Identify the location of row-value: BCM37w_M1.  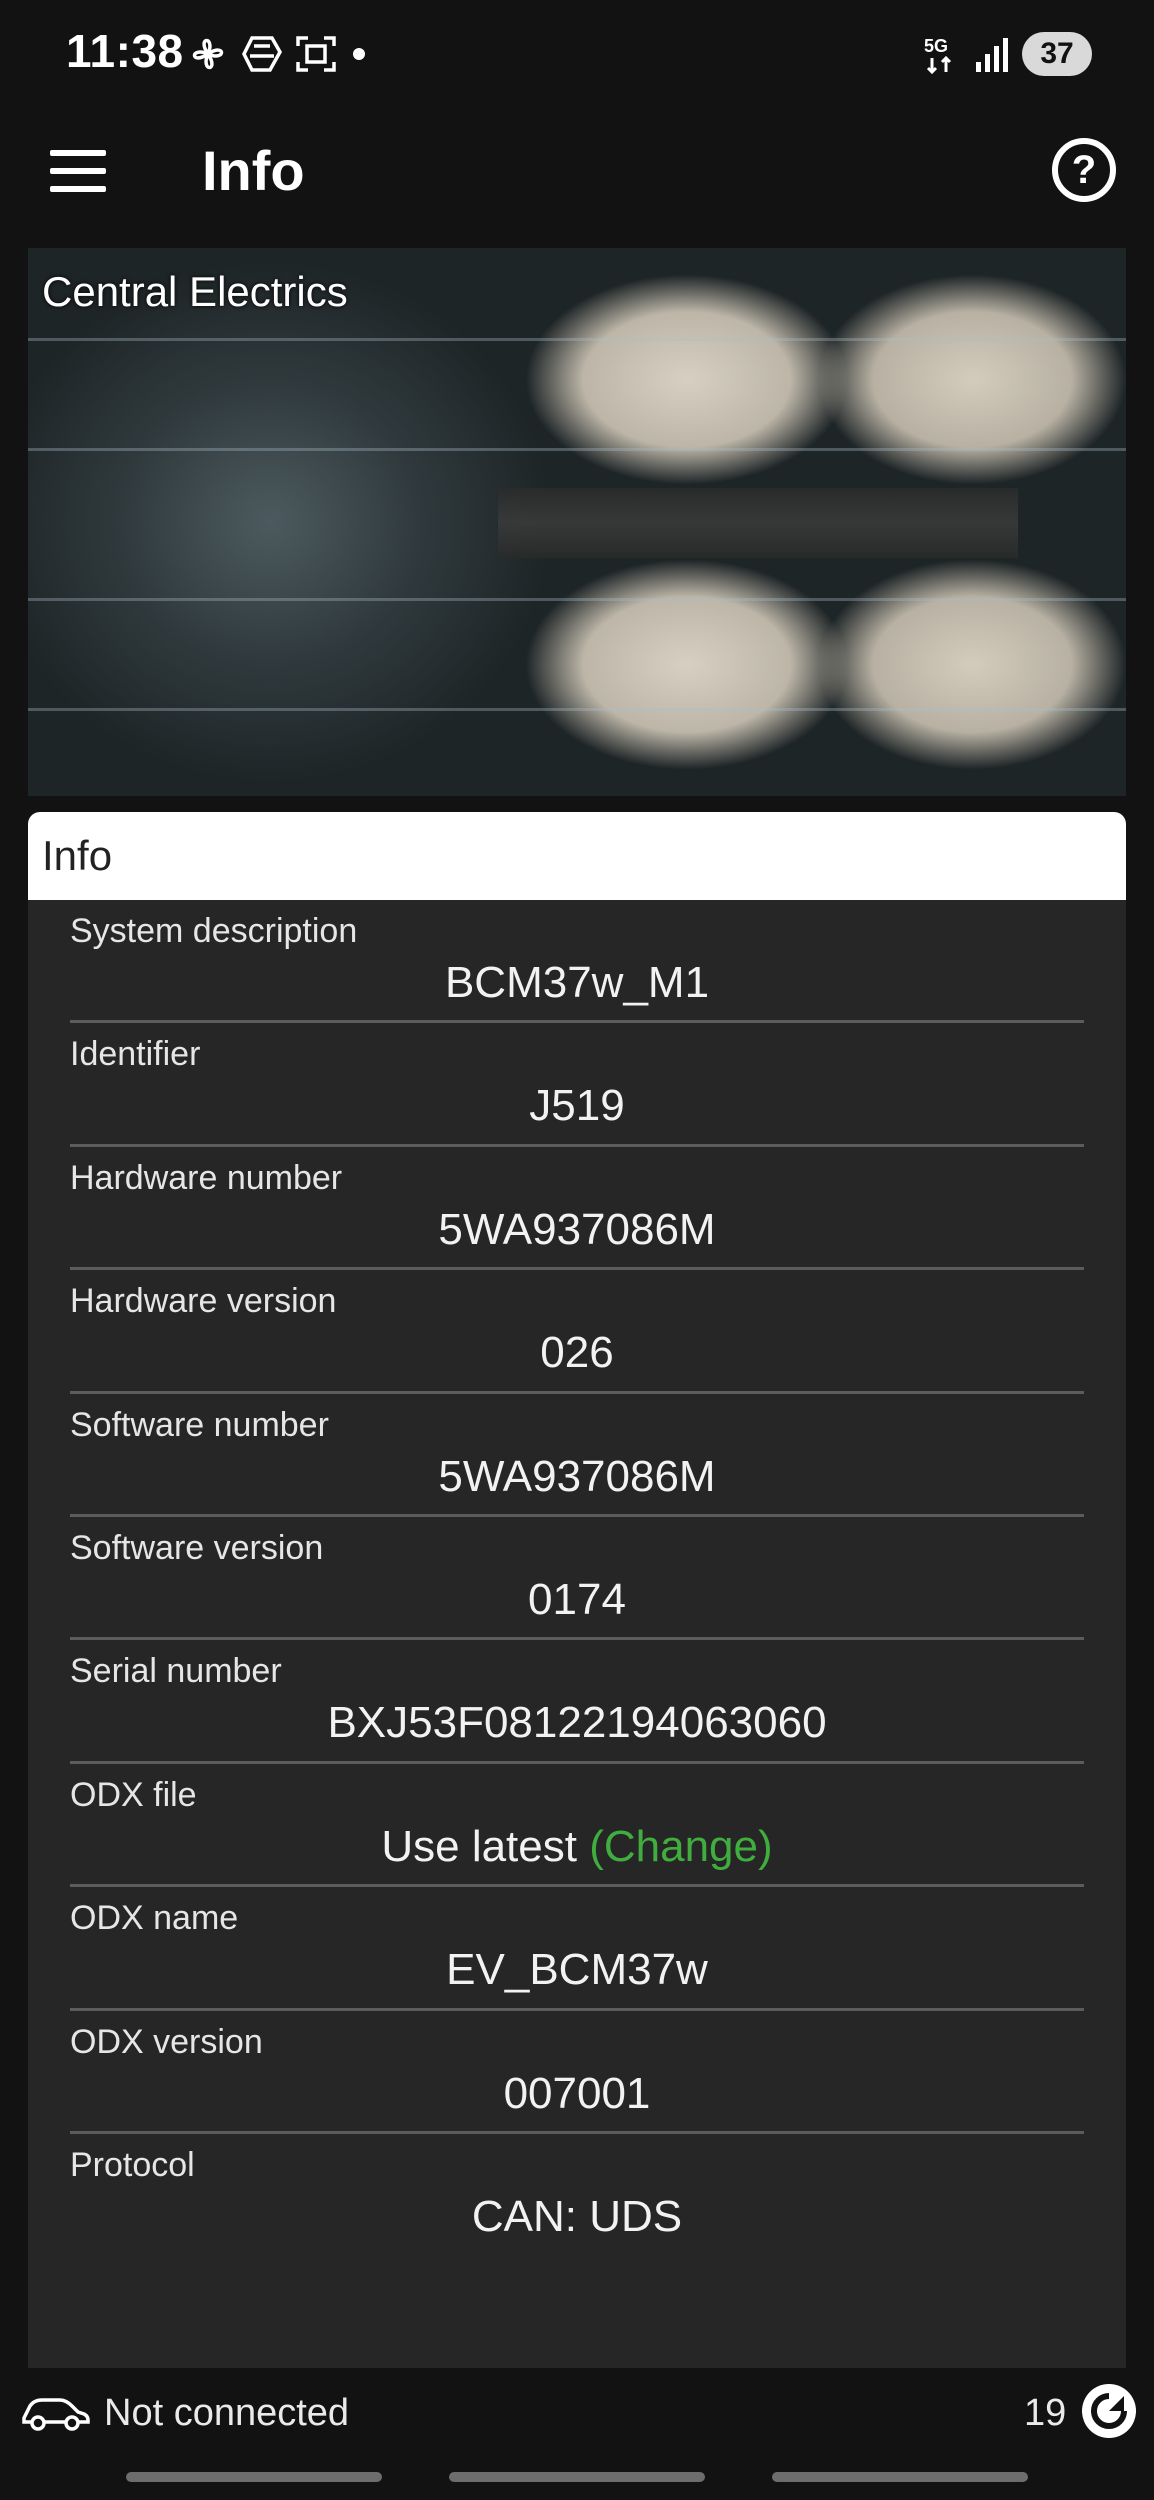
(577, 982).